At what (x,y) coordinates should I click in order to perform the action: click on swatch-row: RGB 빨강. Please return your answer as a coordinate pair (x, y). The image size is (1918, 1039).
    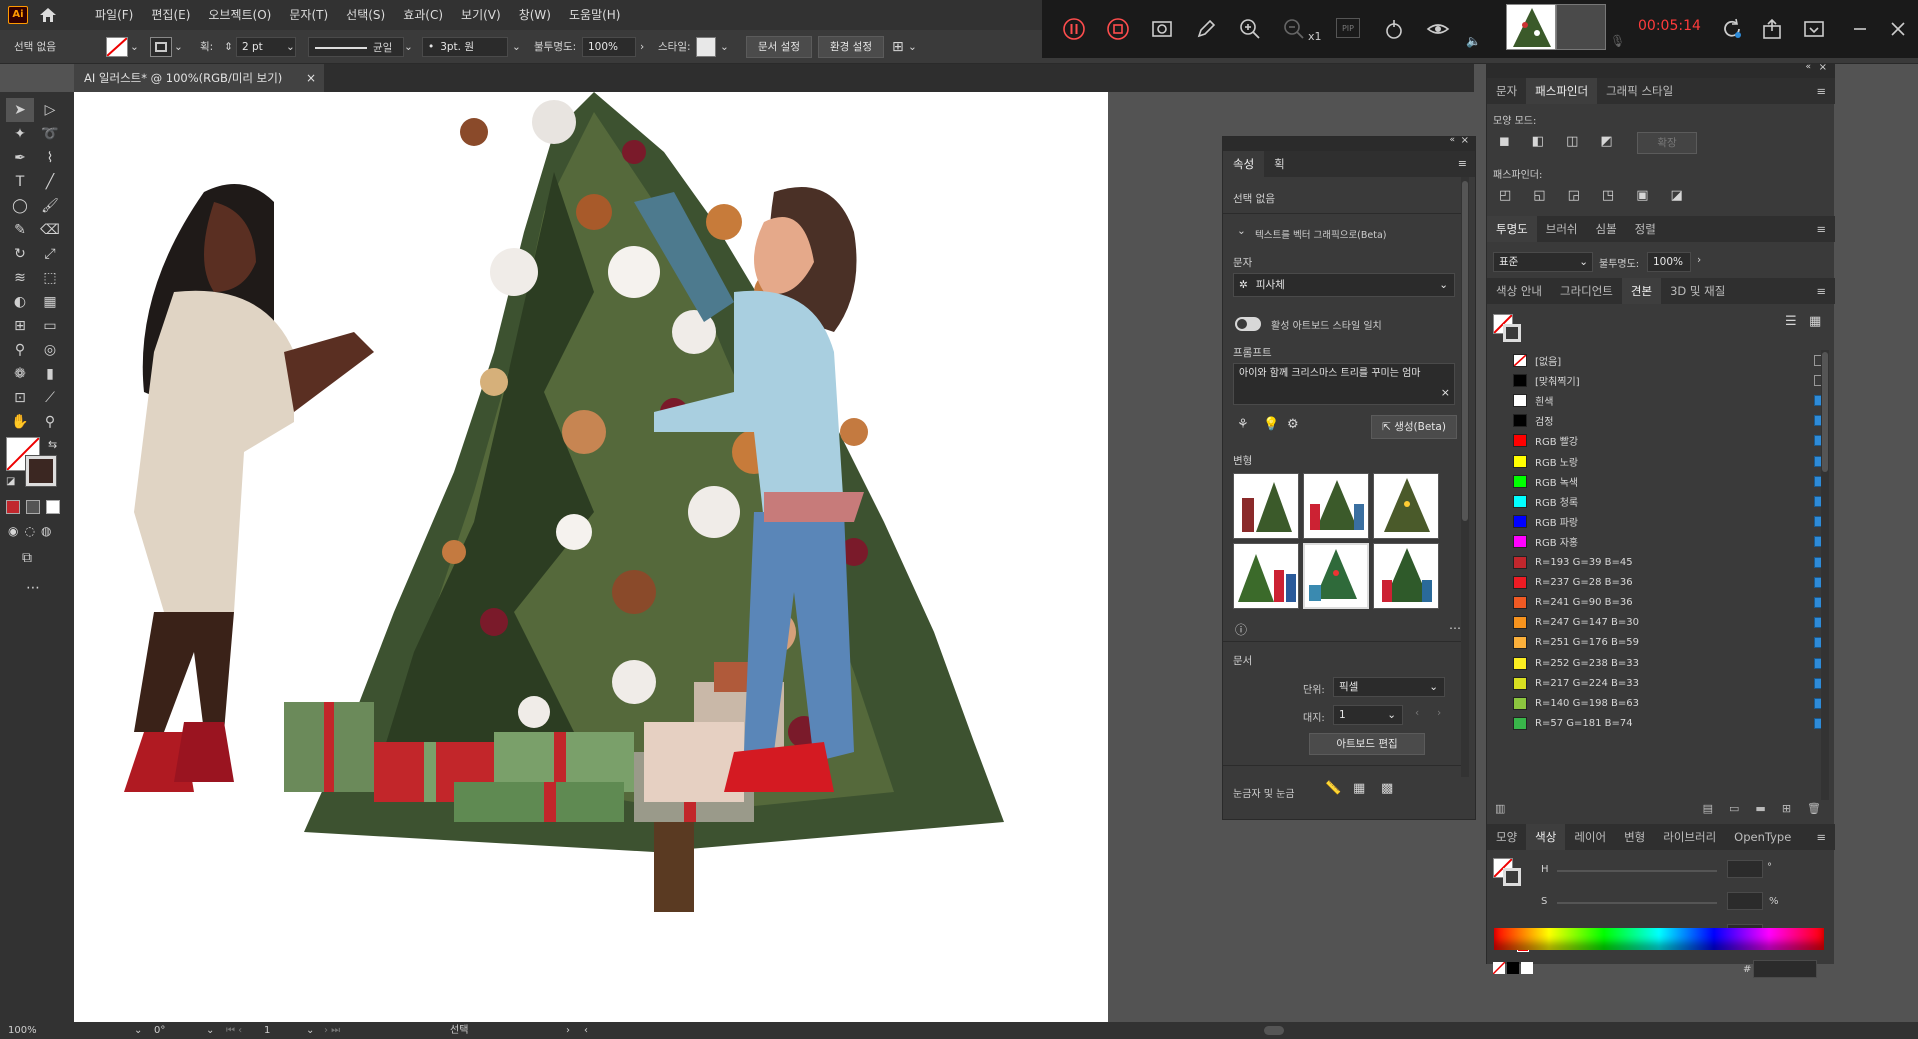
    Looking at the image, I should click on (1669, 441).